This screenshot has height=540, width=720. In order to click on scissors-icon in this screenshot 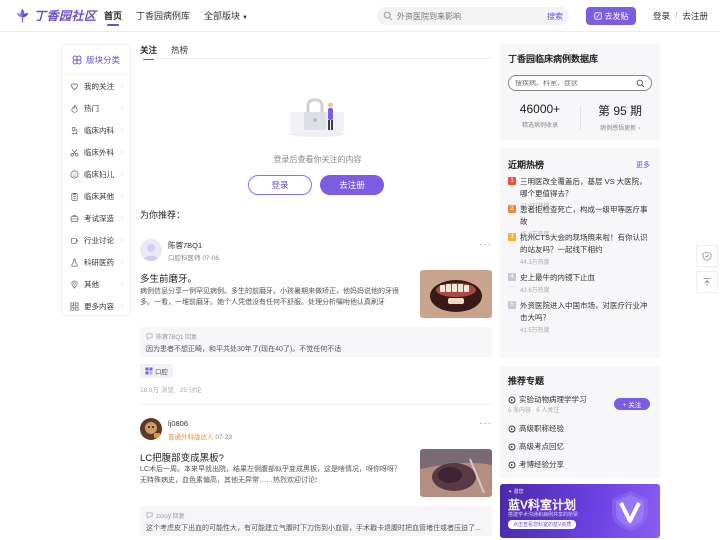, I will do `click(74, 152)`.